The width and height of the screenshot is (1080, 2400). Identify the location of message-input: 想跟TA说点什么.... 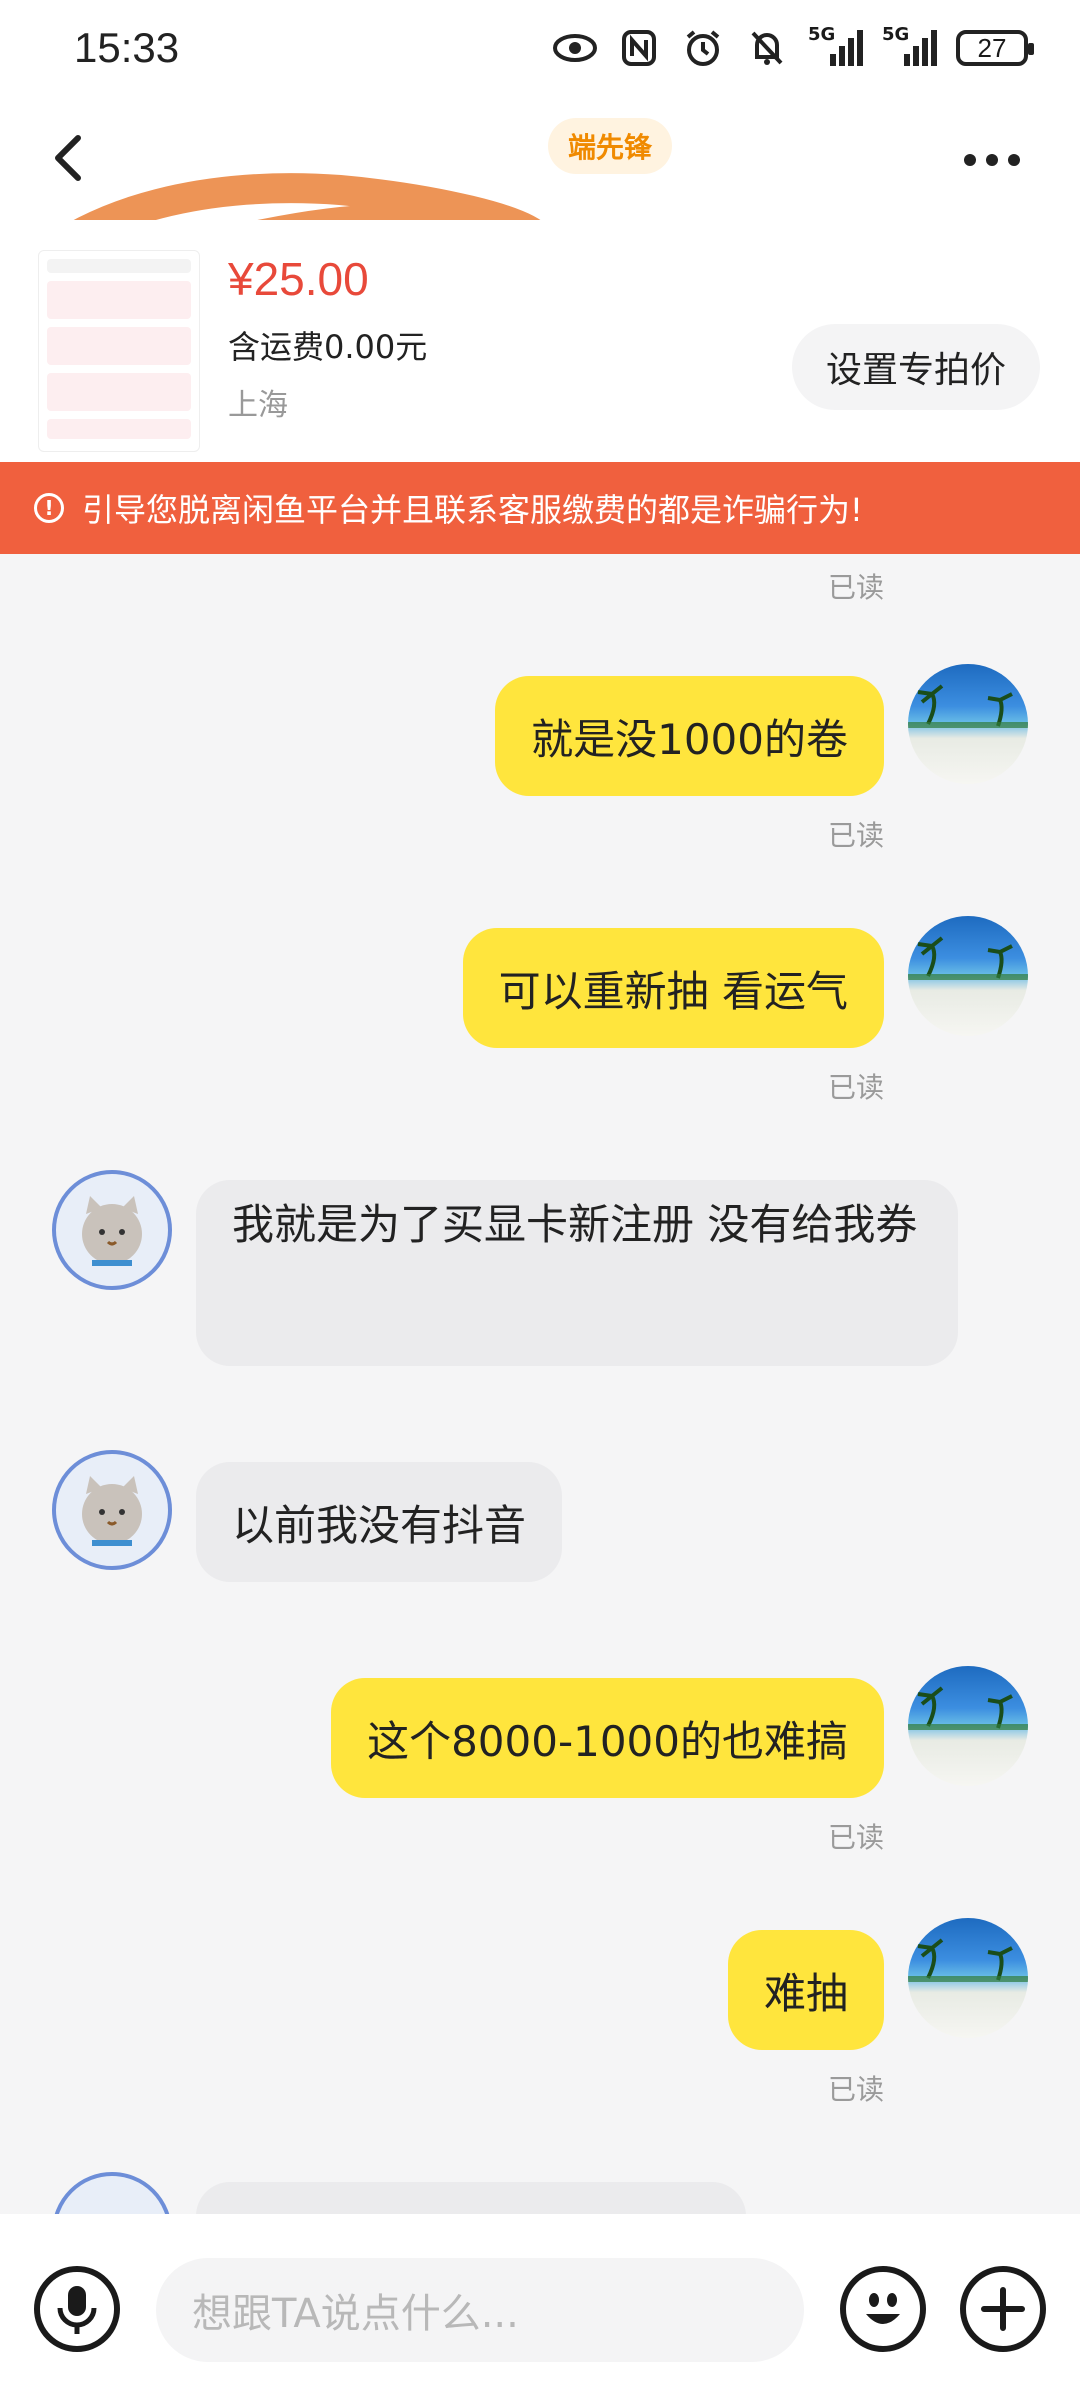
(480, 2310).